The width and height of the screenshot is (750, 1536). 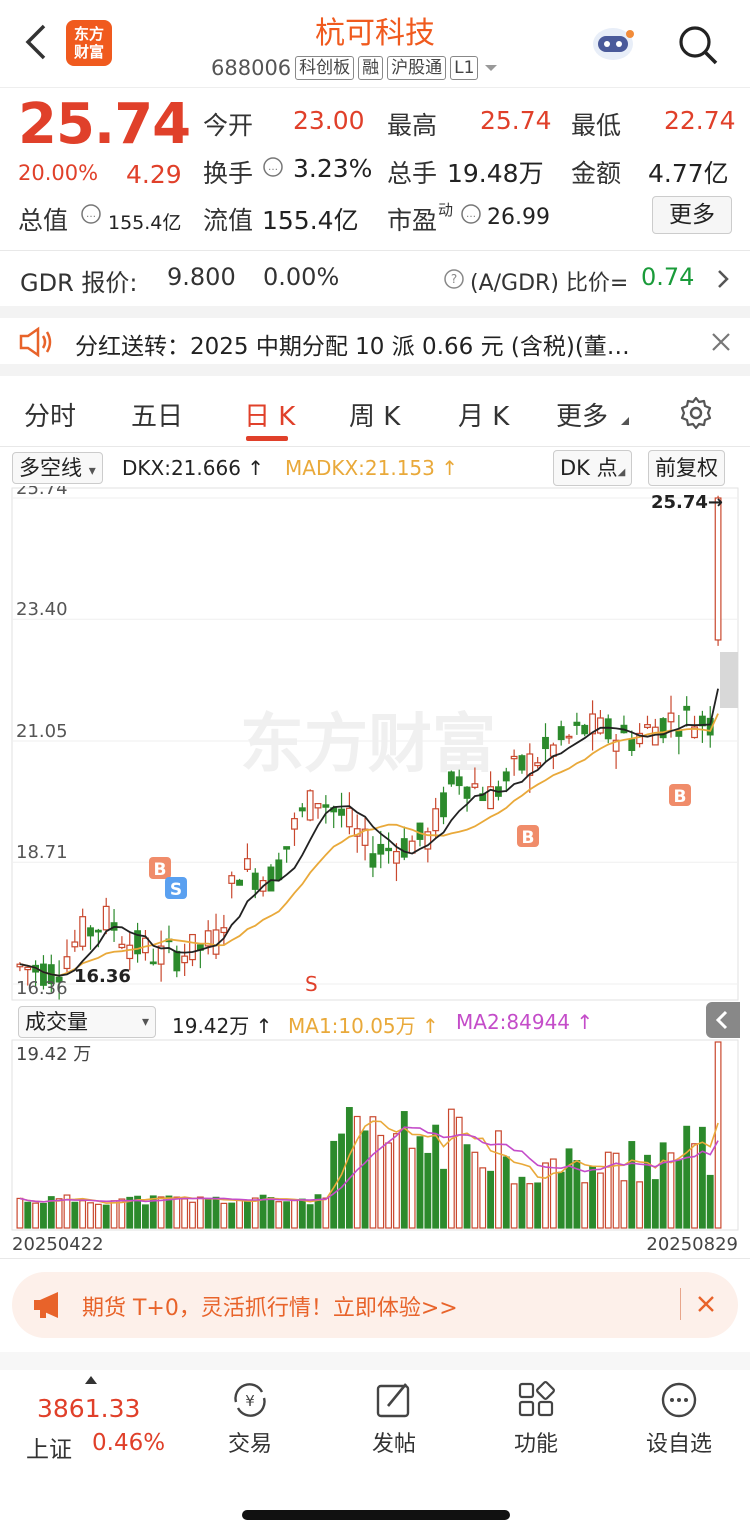 I want to click on x-end-label: 20250829, so click(x=692, y=1244).